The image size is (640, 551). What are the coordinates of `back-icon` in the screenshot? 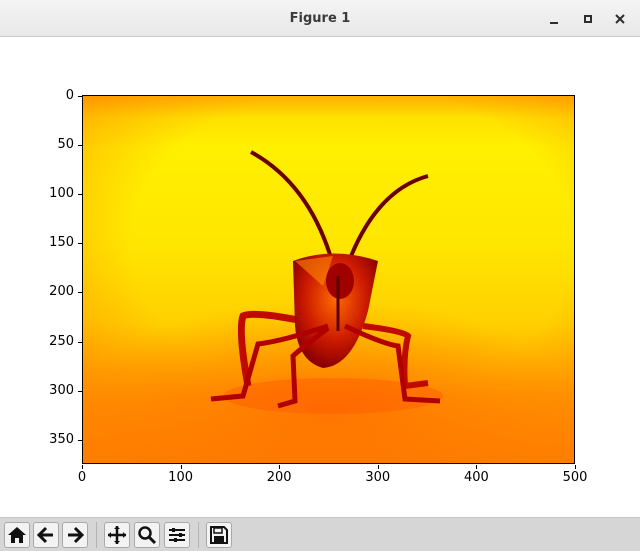 It's located at (44, 535).